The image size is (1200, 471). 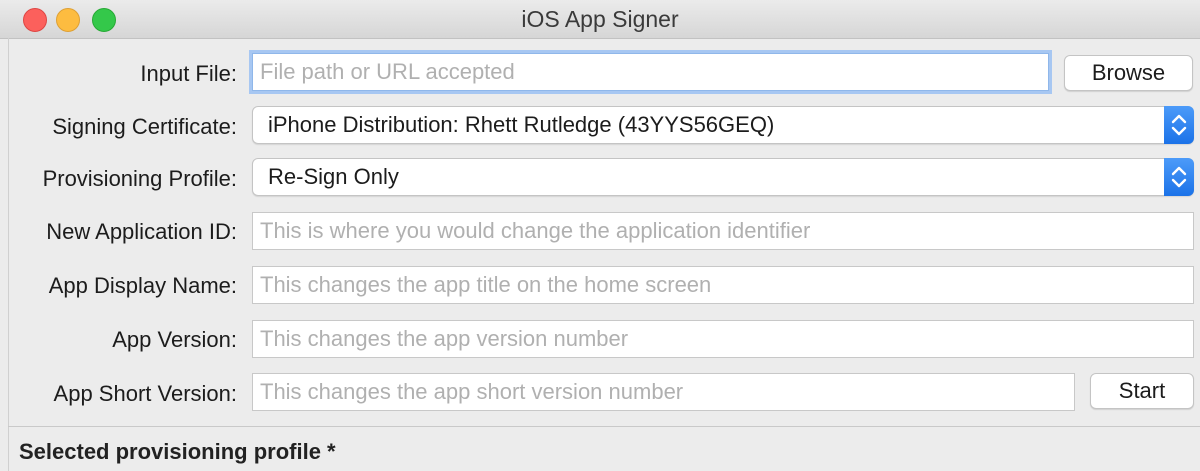 I want to click on provisioning-profile-label: Provisioning Profile:, so click(x=139, y=178).